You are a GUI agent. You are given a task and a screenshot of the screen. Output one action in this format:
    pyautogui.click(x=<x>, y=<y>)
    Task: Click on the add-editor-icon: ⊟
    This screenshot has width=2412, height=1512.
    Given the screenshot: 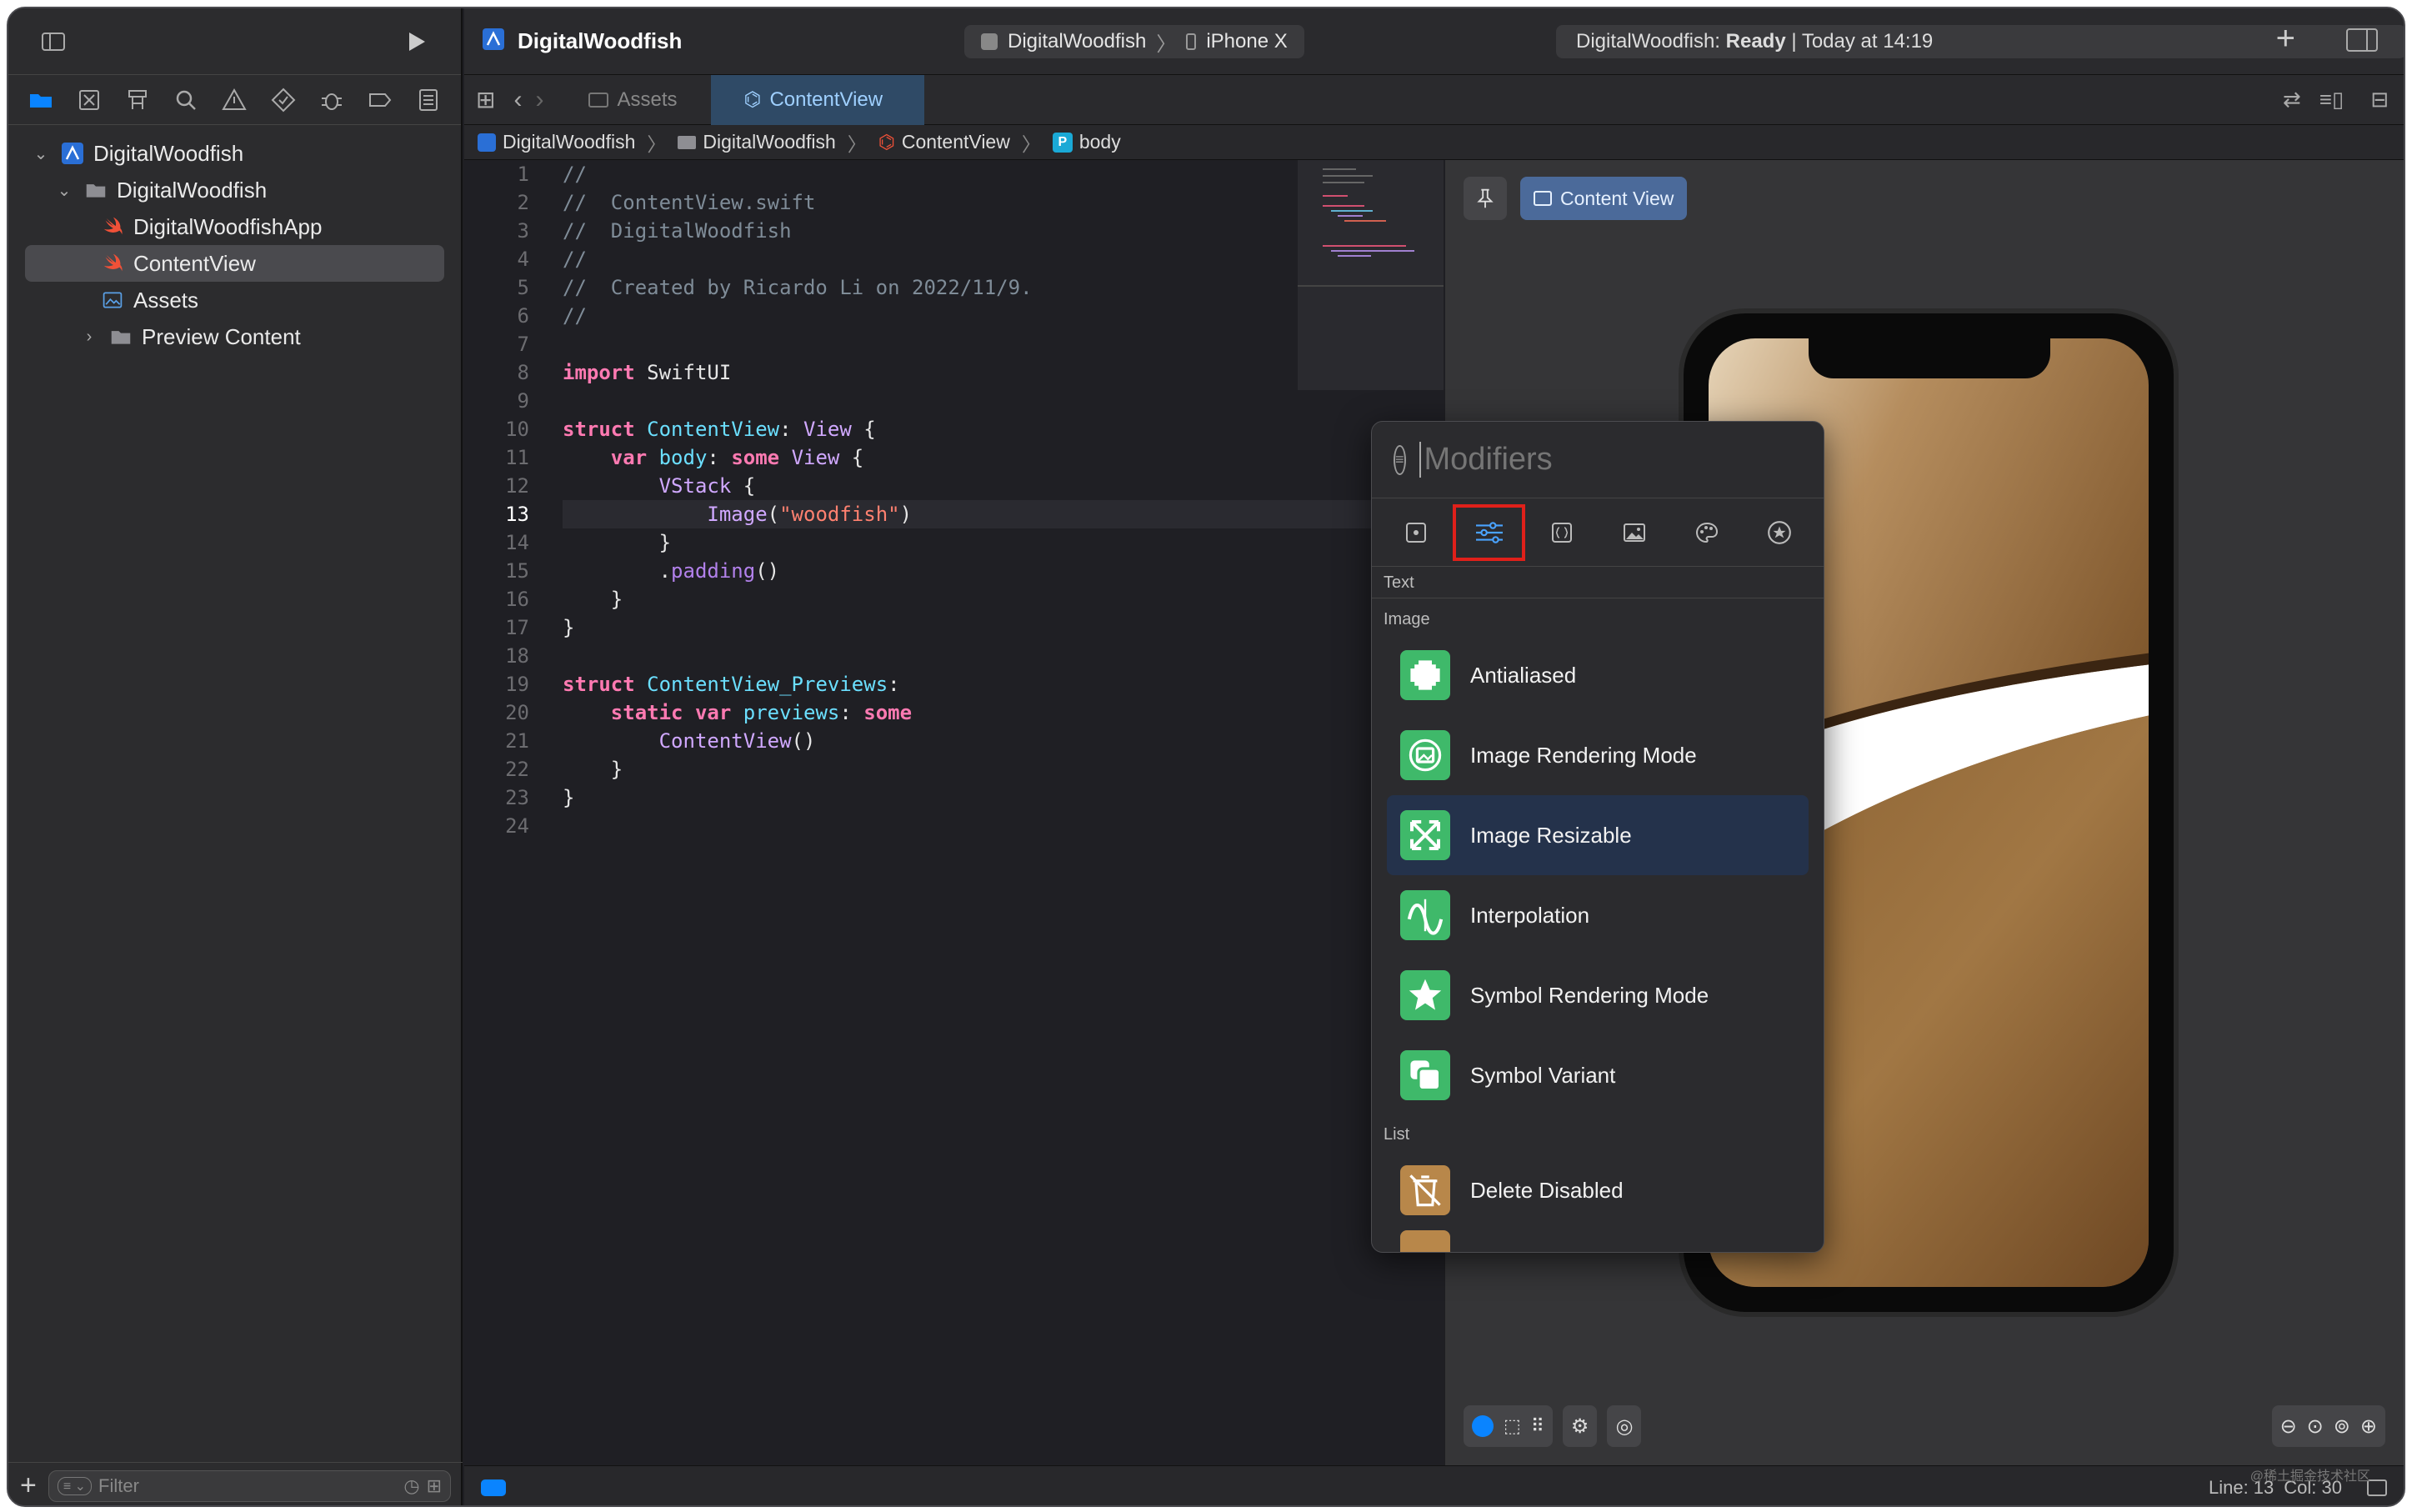 What is the action you would take?
    pyautogui.click(x=2379, y=100)
    